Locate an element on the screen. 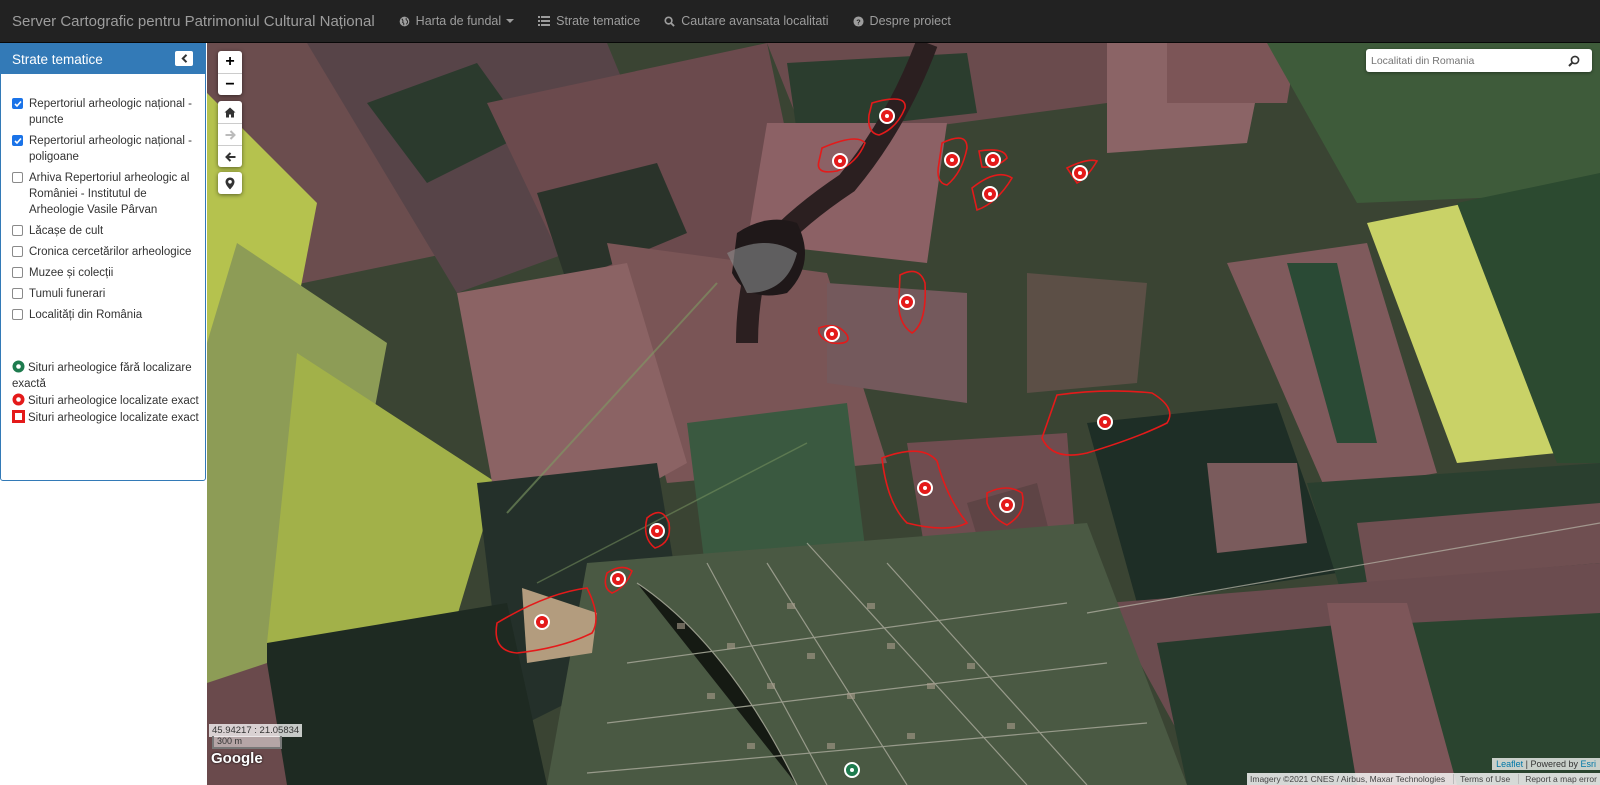 This screenshot has width=1600, height=785. panel-title: Strate tematice is located at coordinates (57, 59).